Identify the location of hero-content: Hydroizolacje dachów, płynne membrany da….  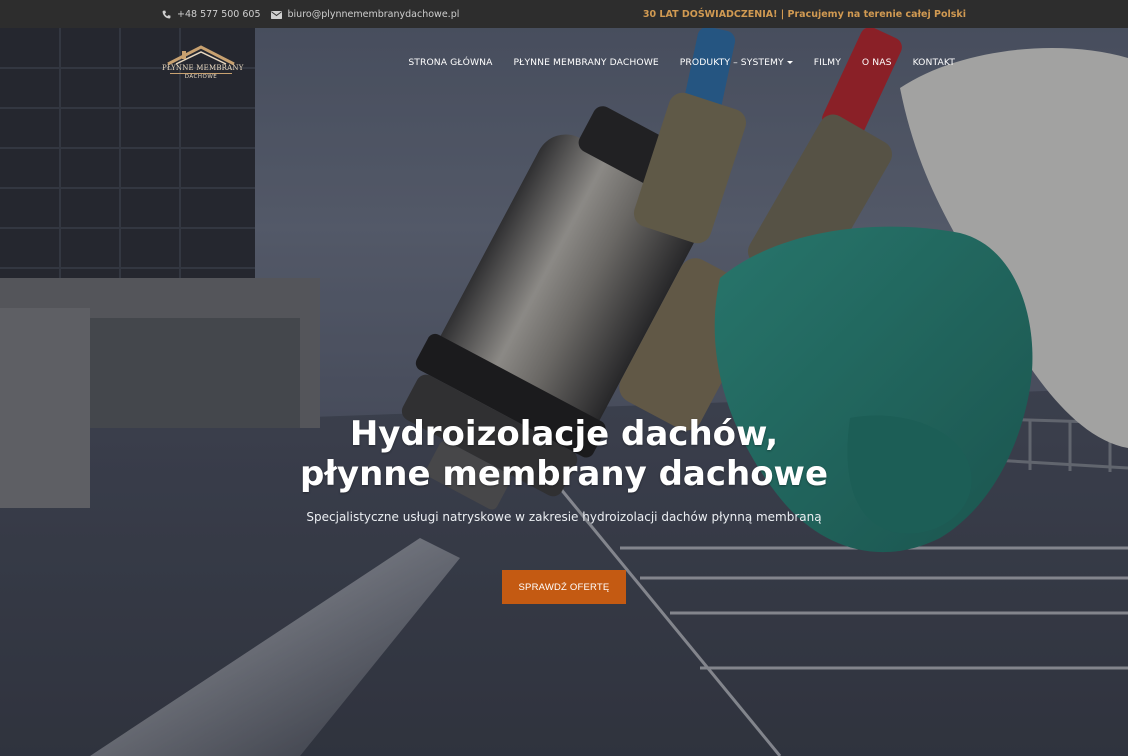
(564, 469).